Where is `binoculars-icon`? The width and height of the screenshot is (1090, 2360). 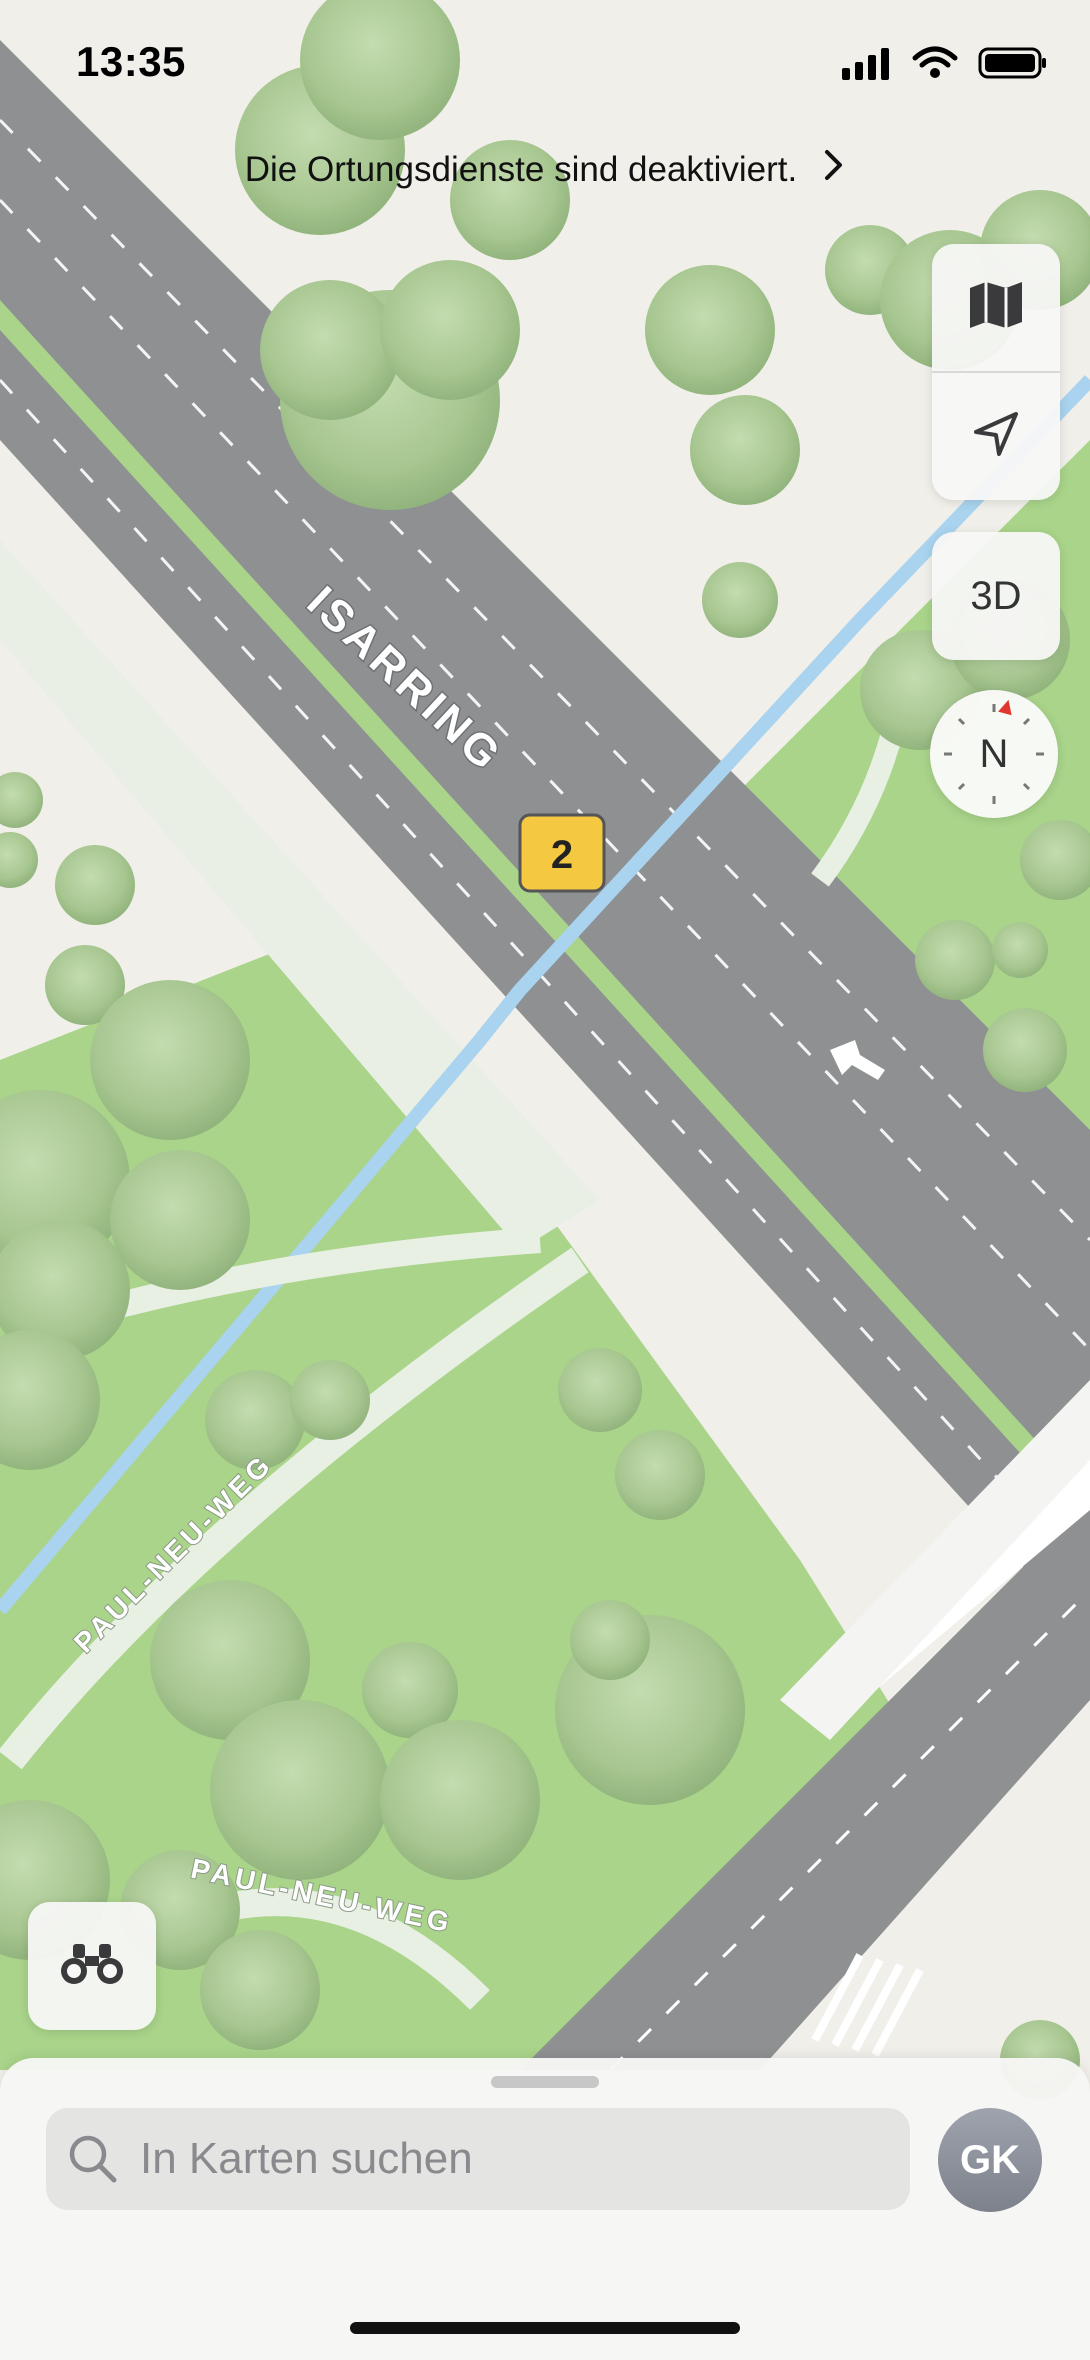
binoculars-icon is located at coordinates (92, 1966).